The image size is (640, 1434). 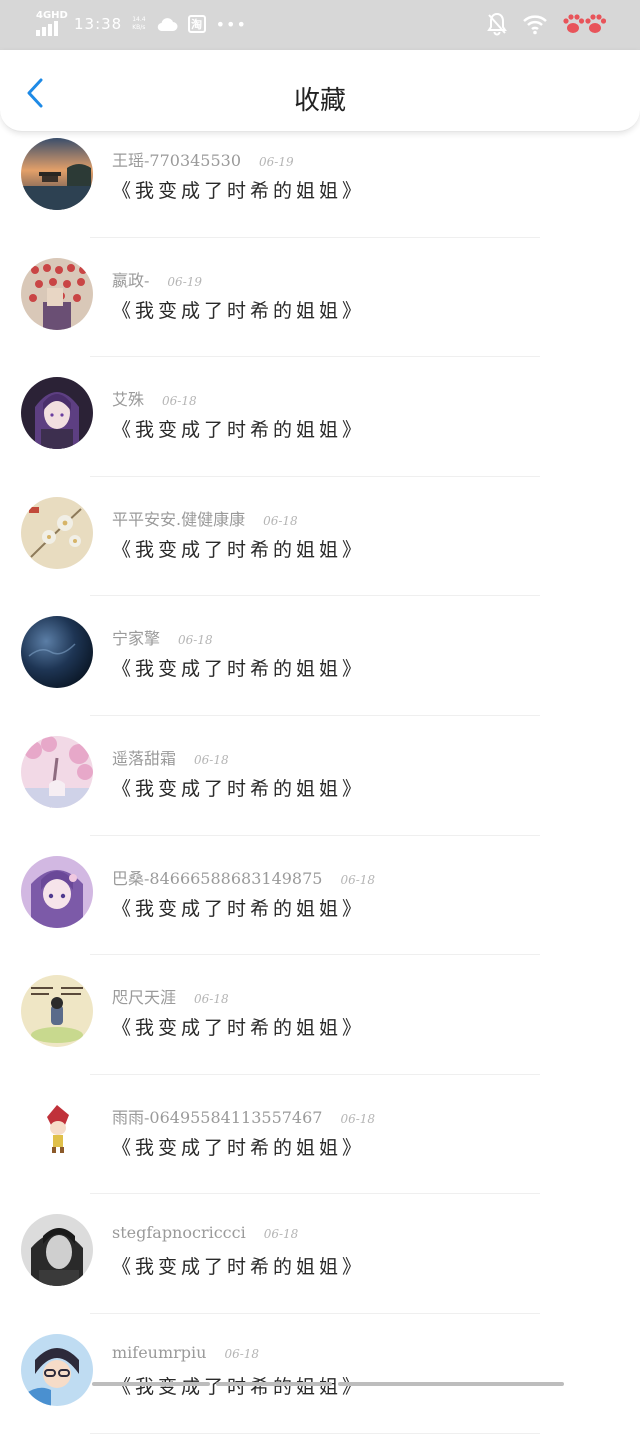 What do you see at coordinates (131, 280) in the screenshot?
I see `user-name: 嬴政-` at bounding box center [131, 280].